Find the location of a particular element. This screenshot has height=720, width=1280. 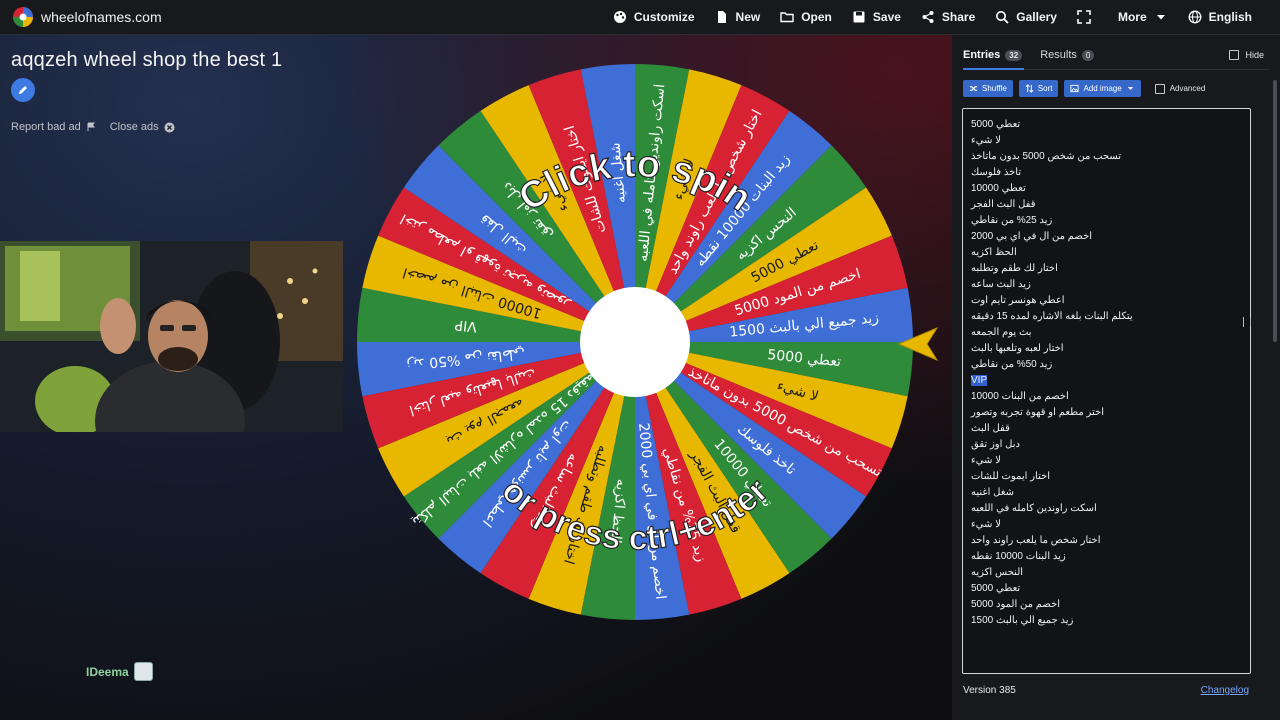

entry-line: اختار لعبه وتلعبها بالبث is located at coordinates (1106, 349).